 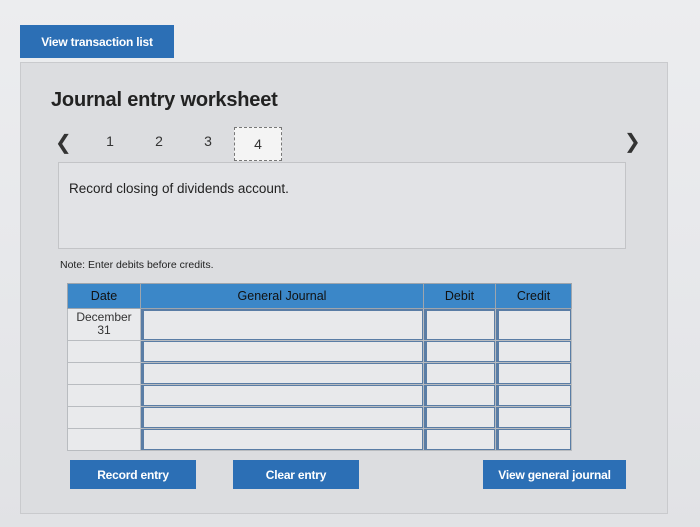 What do you see at coordinates (97, 41) in the screenshot?
I see `view-transaction-list-button: View transaction list` at bounding box center [97, 41].